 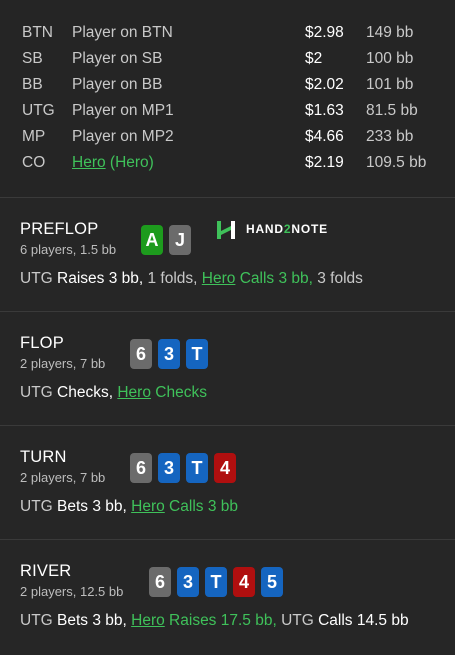 What do you see at coordinates (129, 162) in the screenshot?
I see `hero-suffix: (Hero)` at bounding box center [129, 162].